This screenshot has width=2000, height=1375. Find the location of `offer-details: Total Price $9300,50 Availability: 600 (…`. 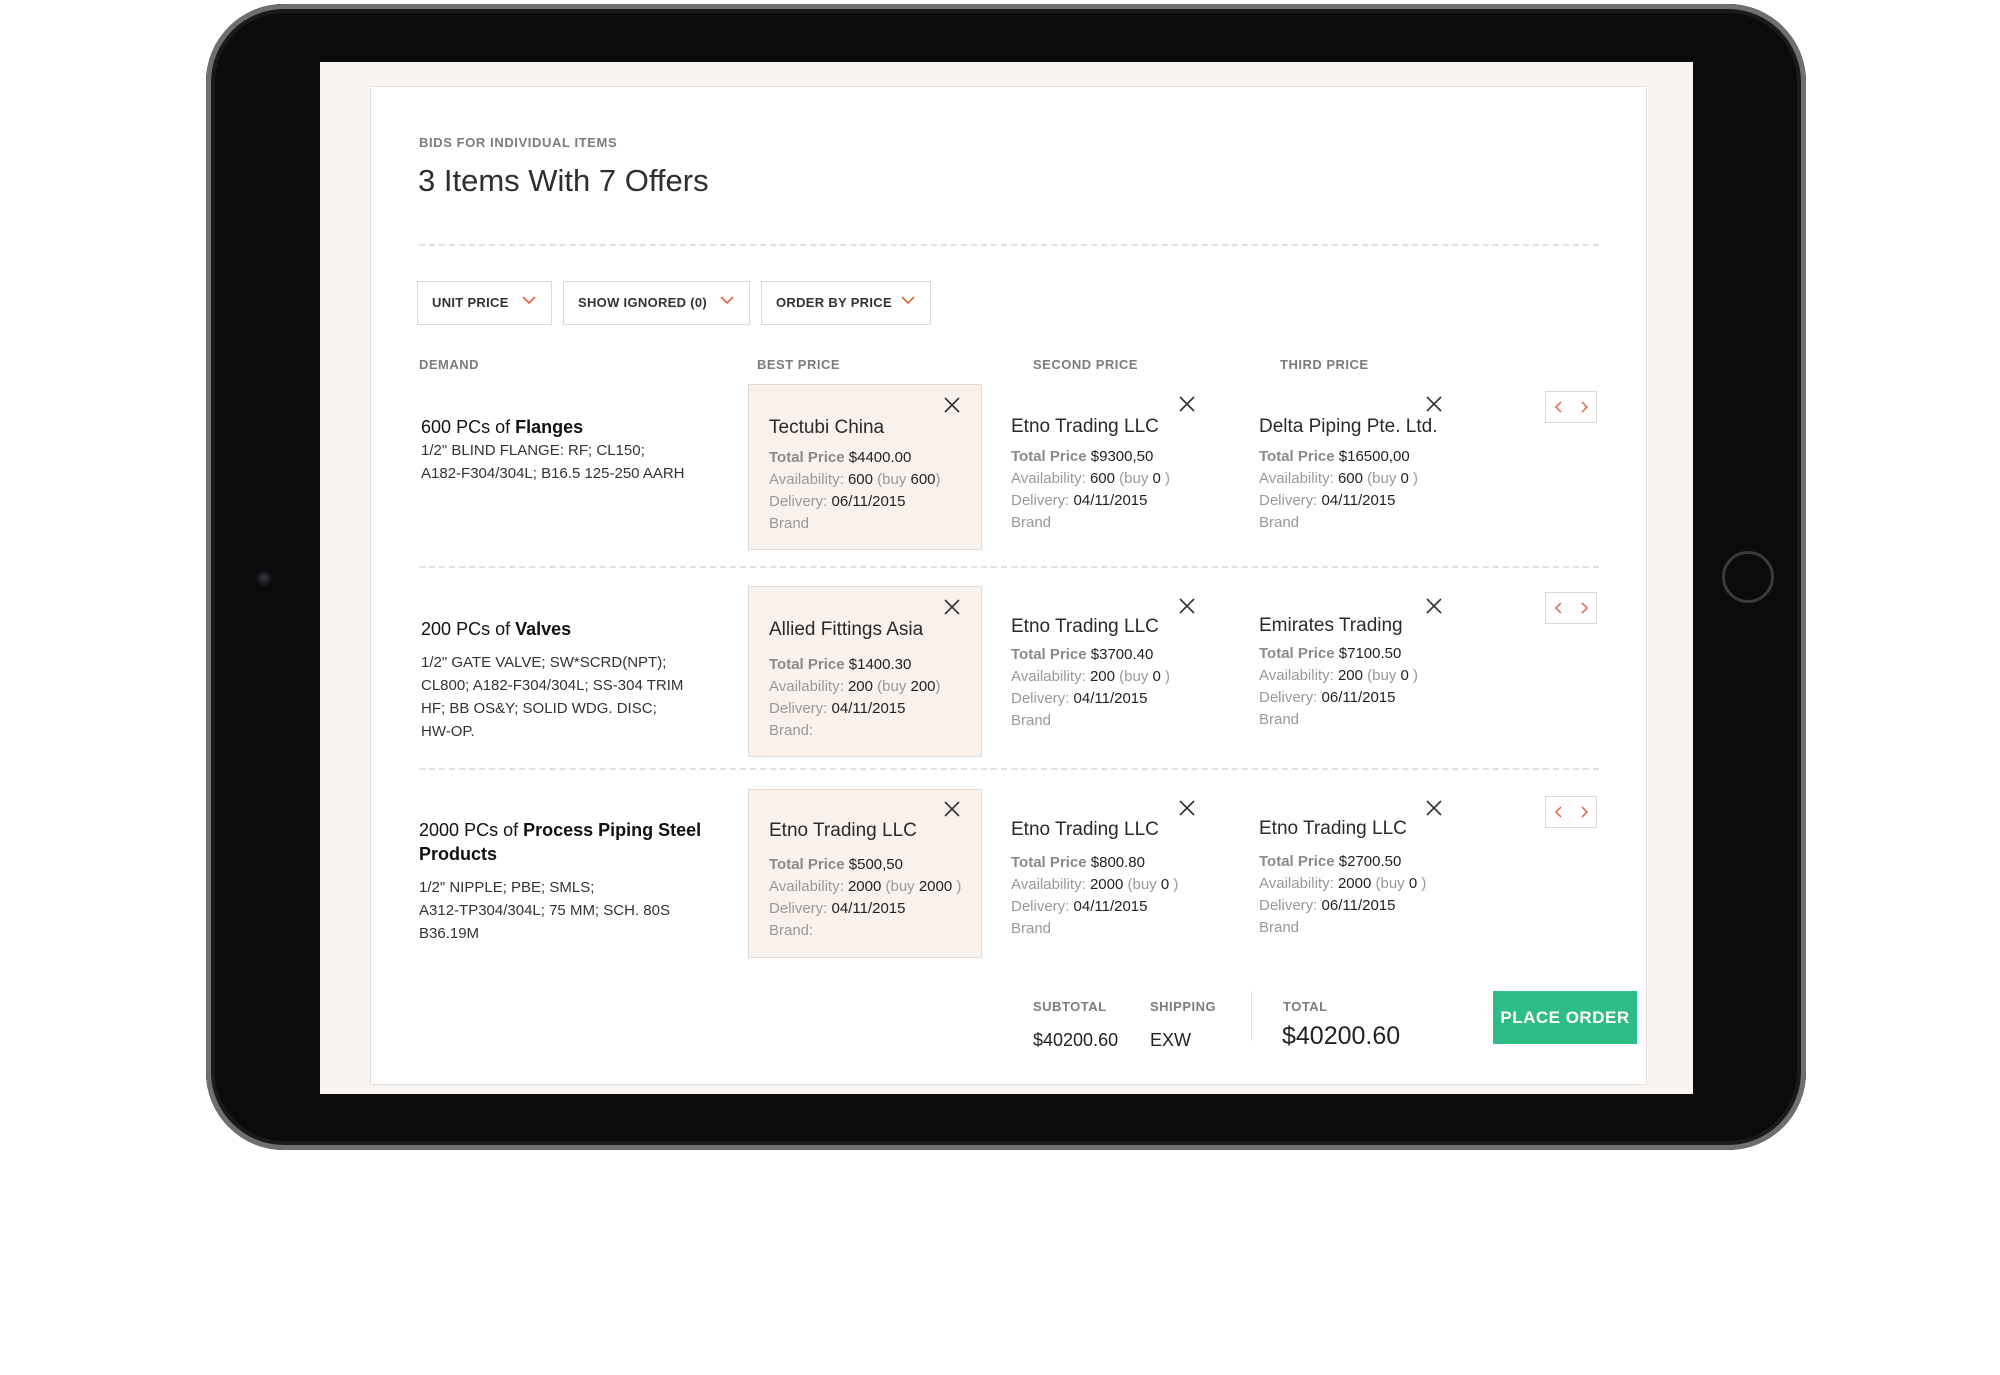

offer-details: Total Price $9300,50 Availability: 600 (… is located at coordinates (1091, 489).